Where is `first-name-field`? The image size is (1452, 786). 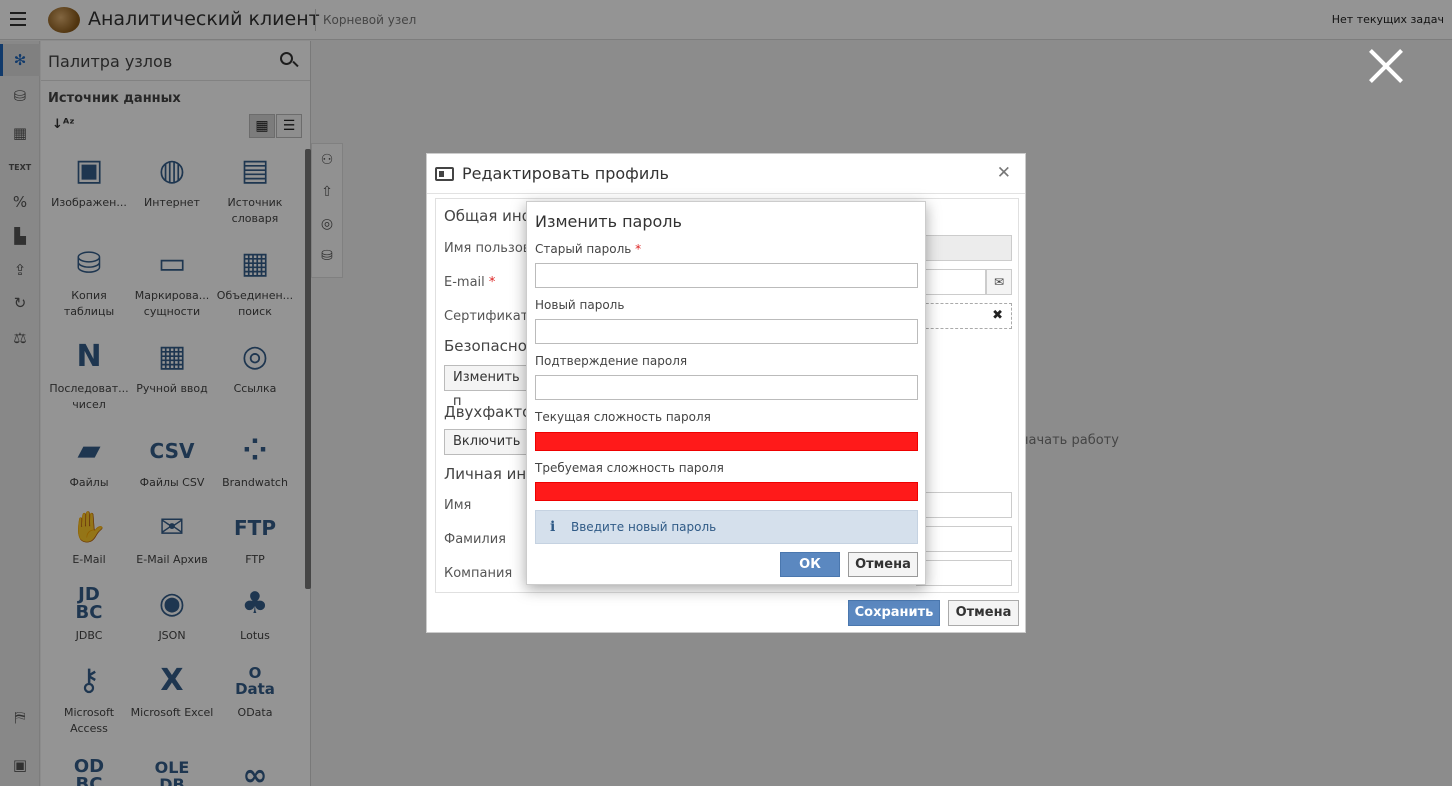 first-name-field is located at coordinates (964, 505).